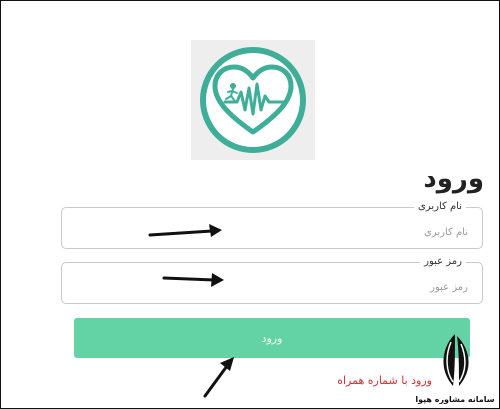 This screenshot has width=500, height=409. I want to click on leaf-logo-icon, so click(456, 360).